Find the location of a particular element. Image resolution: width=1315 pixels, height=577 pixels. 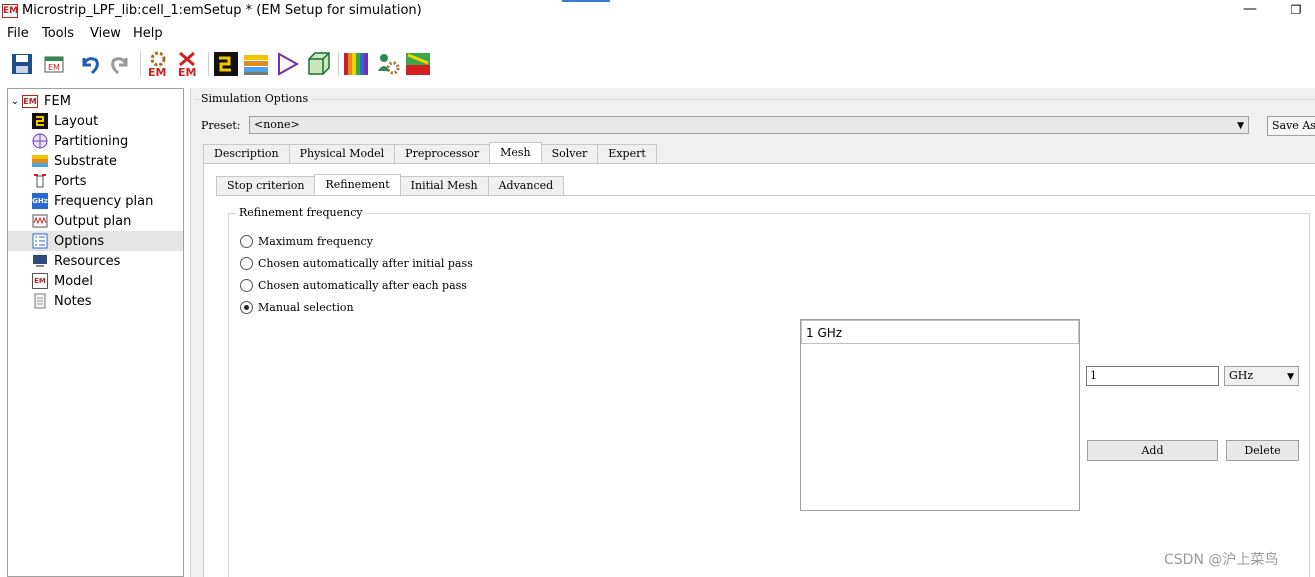

tree-item-partitioning: Partitioning is located at coordinates (95, 141).